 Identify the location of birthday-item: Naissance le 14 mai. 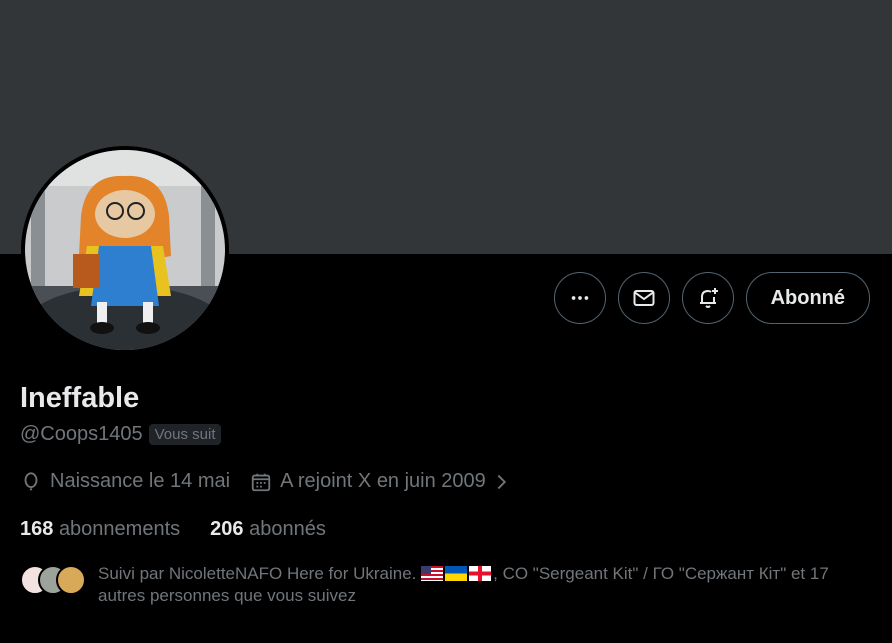
(125, 481).